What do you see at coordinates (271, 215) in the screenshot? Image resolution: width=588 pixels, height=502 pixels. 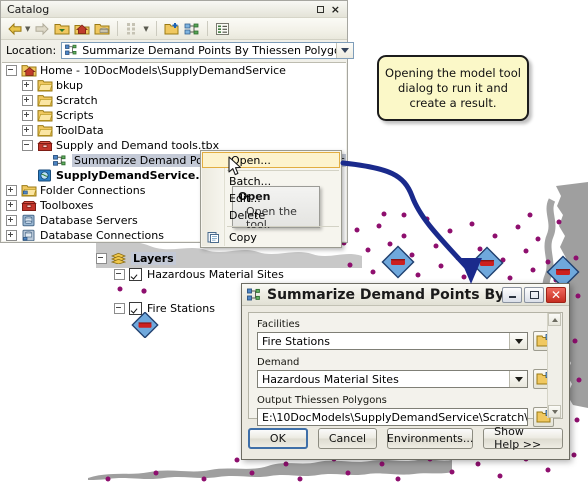 I see `menu-item-delete: Delete` at bounding box center [271, 215].